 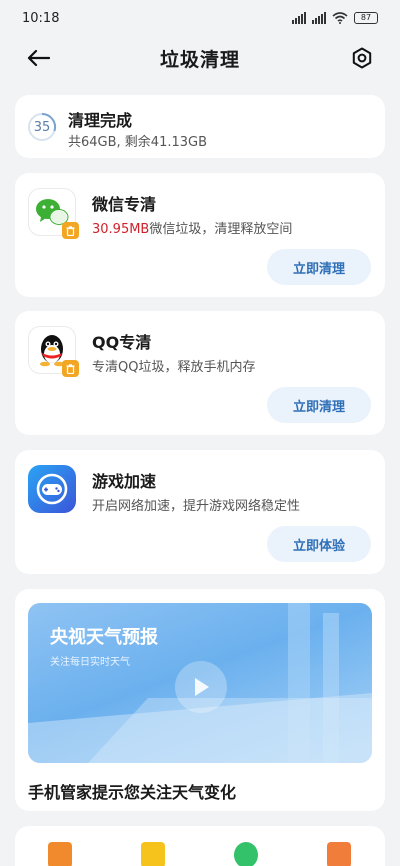 I want to click on game-boost-card: 游戏加速 开启网络加速，提升游戏网络稳定性 立即体验, so click(x=200, y=512).